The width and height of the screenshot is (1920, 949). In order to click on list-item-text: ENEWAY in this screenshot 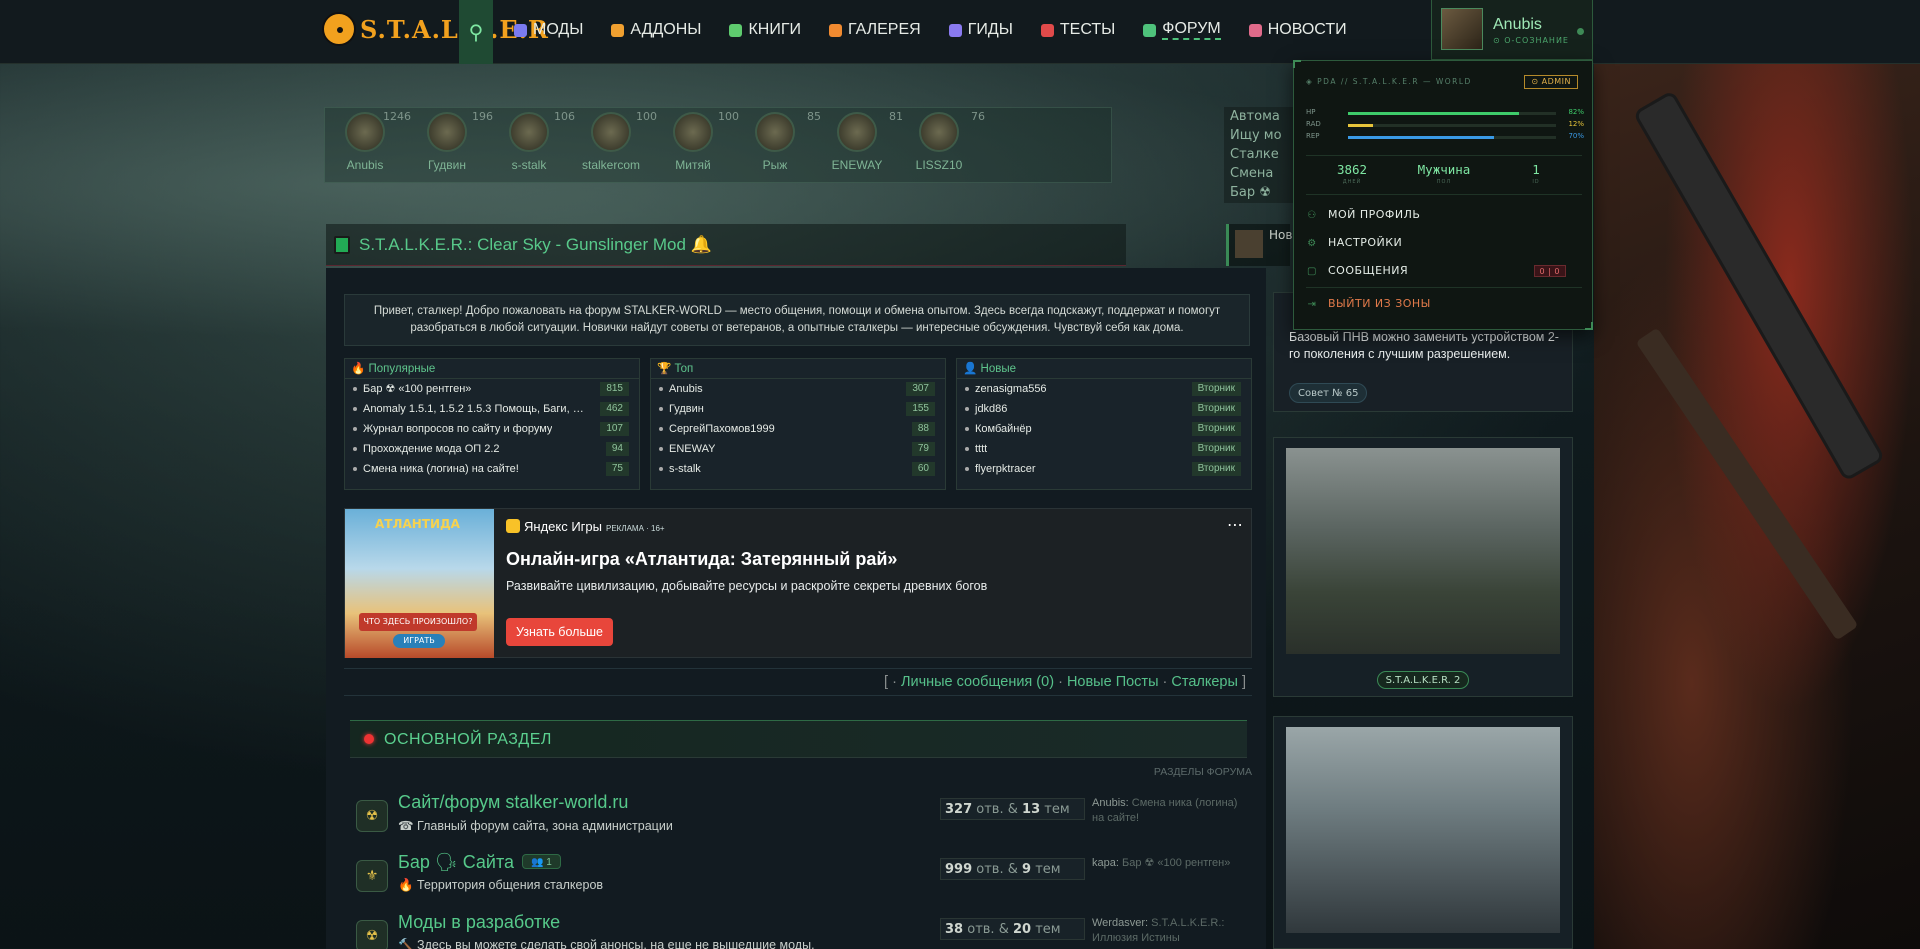, I will do `click(688, 449)`.